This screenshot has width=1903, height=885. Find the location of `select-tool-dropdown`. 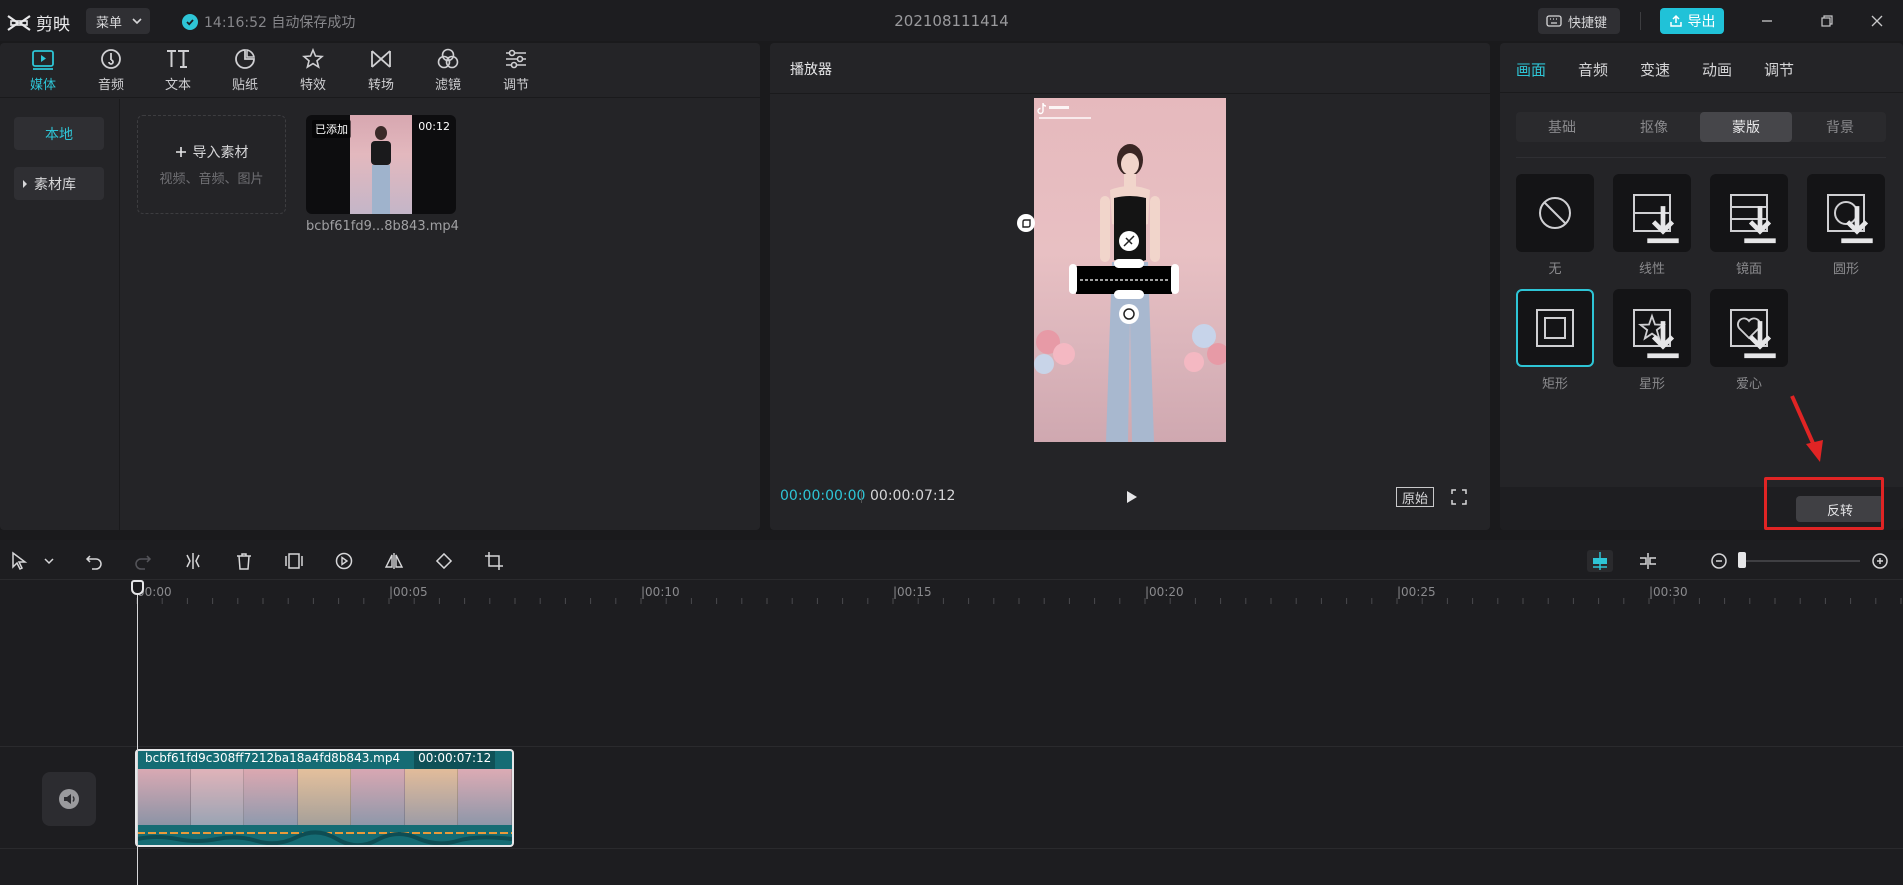

select-tool-dropdown is located at coordinates (49, 561).